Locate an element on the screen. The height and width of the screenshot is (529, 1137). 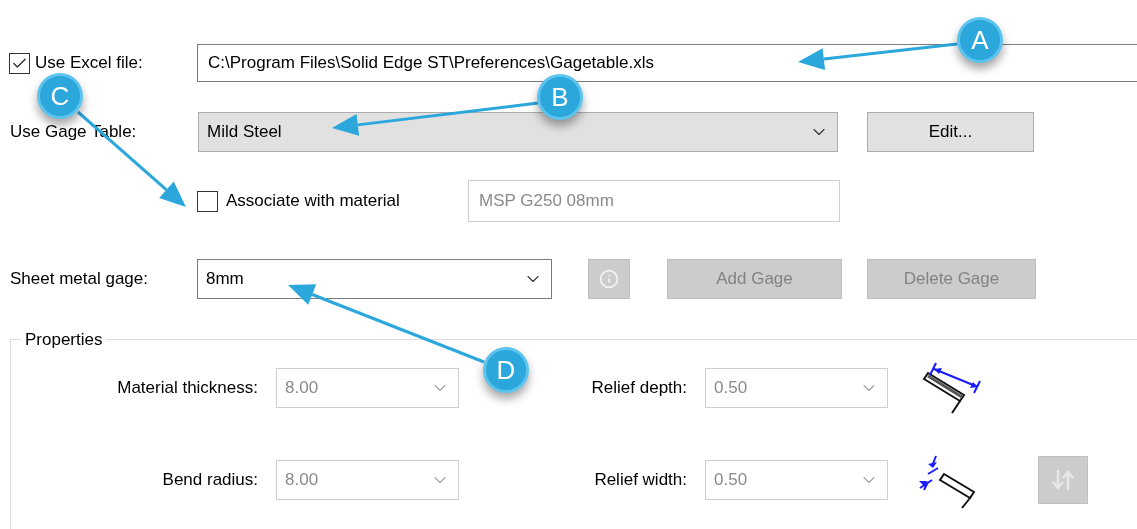
callout-marker: A is located at coordinates (980, 40).